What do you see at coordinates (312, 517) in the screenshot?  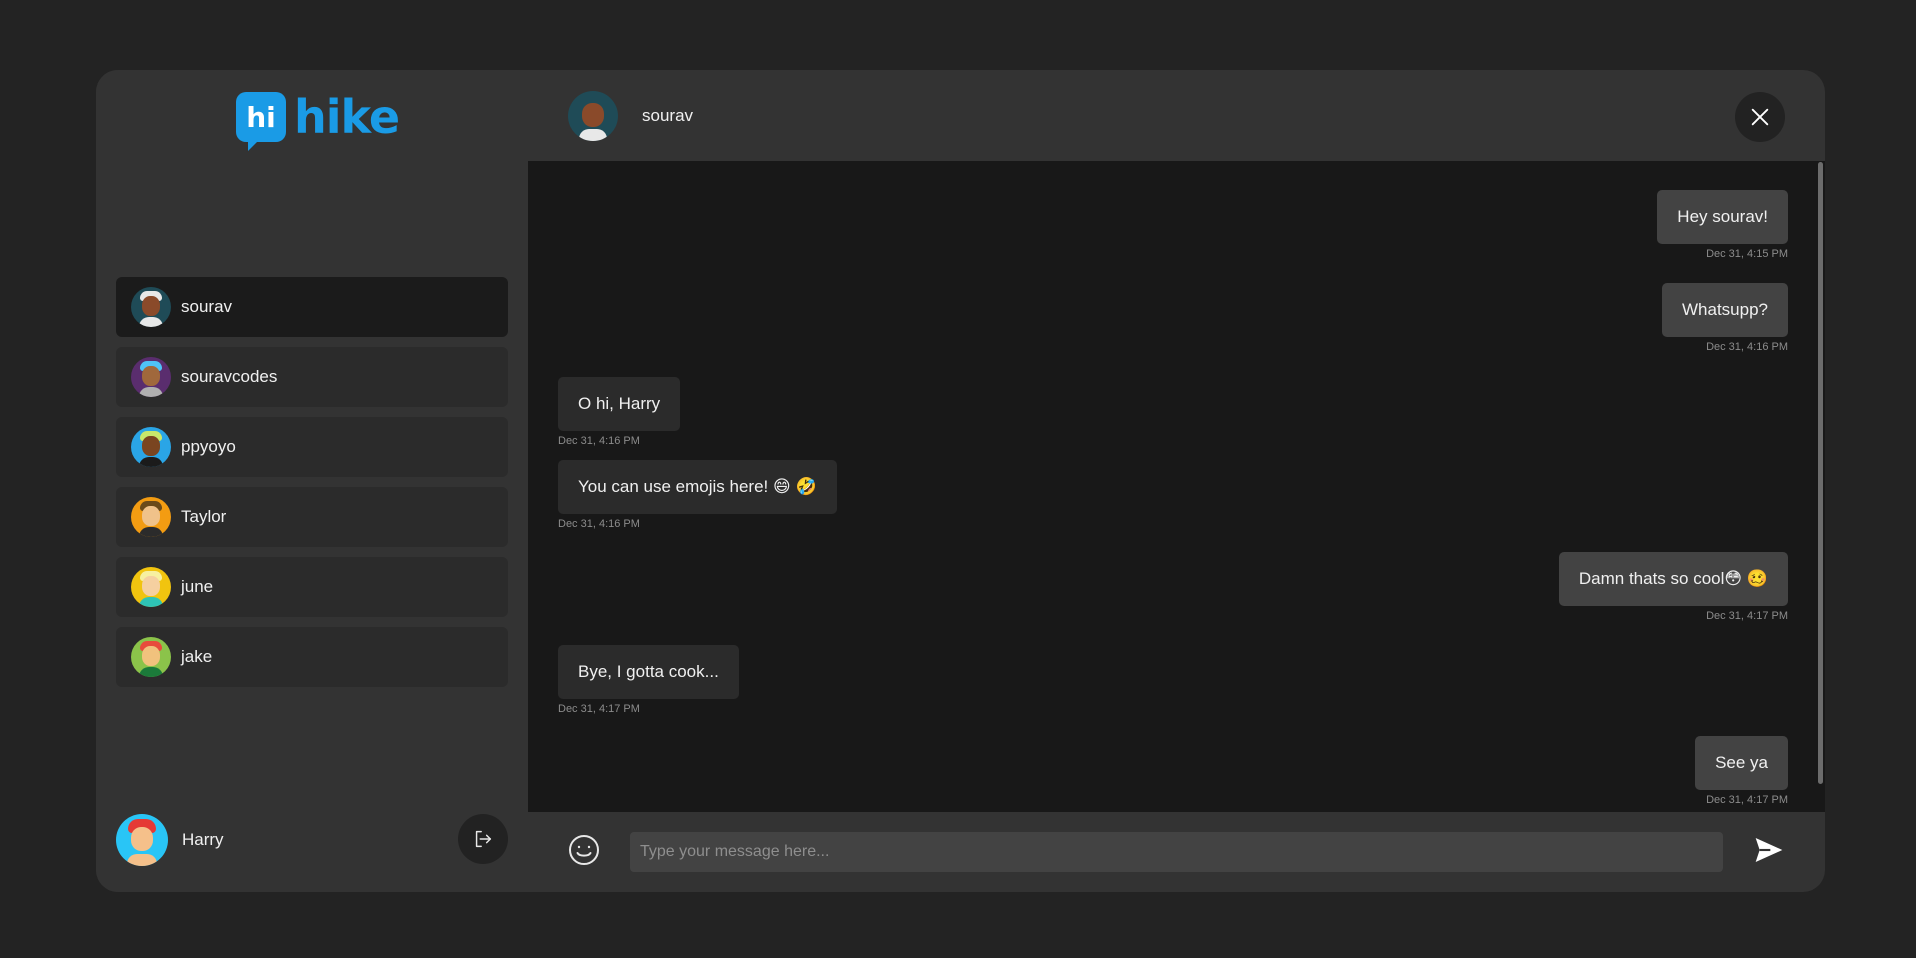 I see `contact-item-taylor: Taylor` at bounding box center [312, 517].